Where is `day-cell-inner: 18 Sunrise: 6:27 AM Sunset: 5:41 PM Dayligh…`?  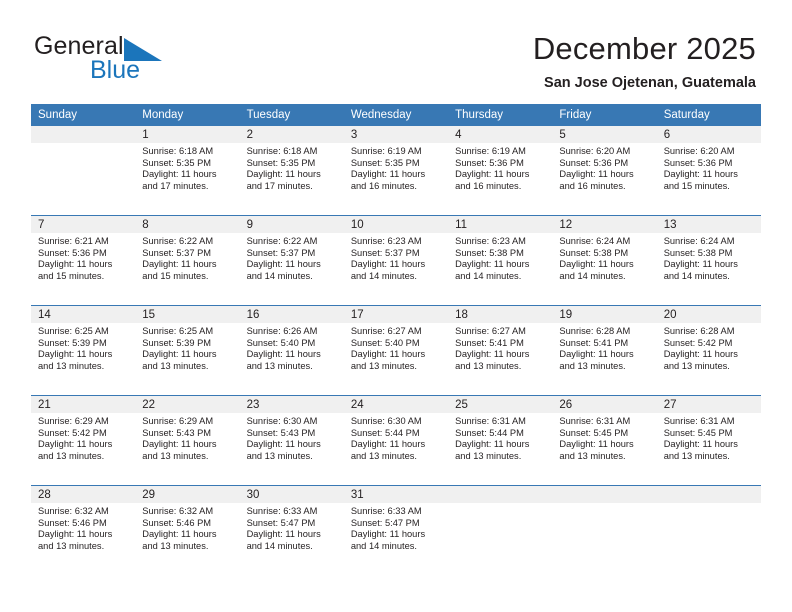 day-cell-inner: 18 Sunrise: 6:27 AM Sunset: 5:41 PM Dayligh… is located at coordinates (500, 350).